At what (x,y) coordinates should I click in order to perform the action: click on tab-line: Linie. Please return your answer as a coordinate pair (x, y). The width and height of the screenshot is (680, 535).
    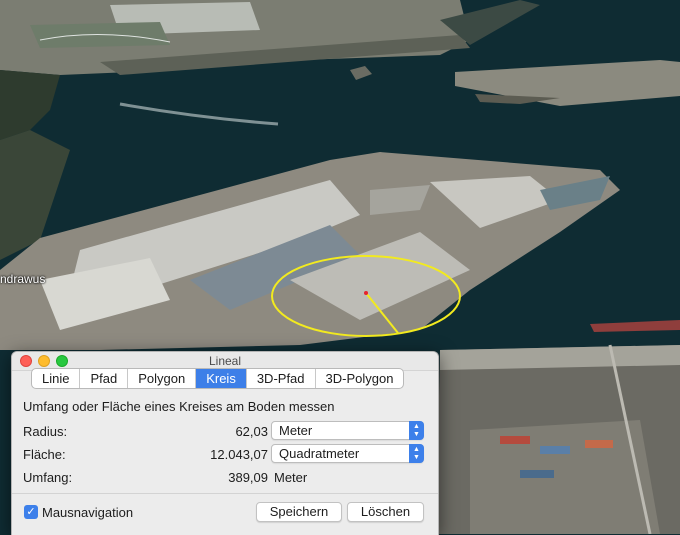
    Looking at the image, I should click on (56, 378).